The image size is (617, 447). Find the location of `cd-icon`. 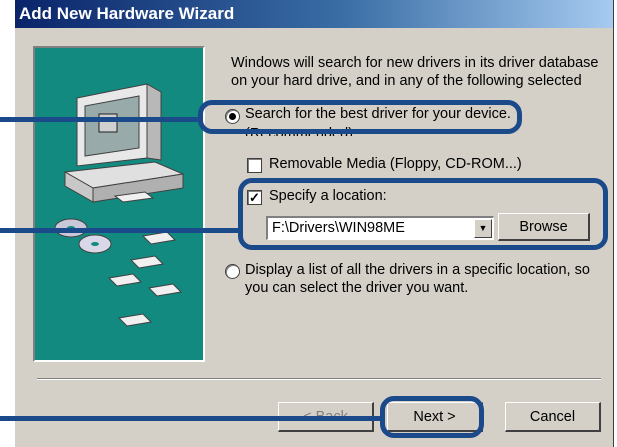

cd-icon is located at coordinates (83, 236).